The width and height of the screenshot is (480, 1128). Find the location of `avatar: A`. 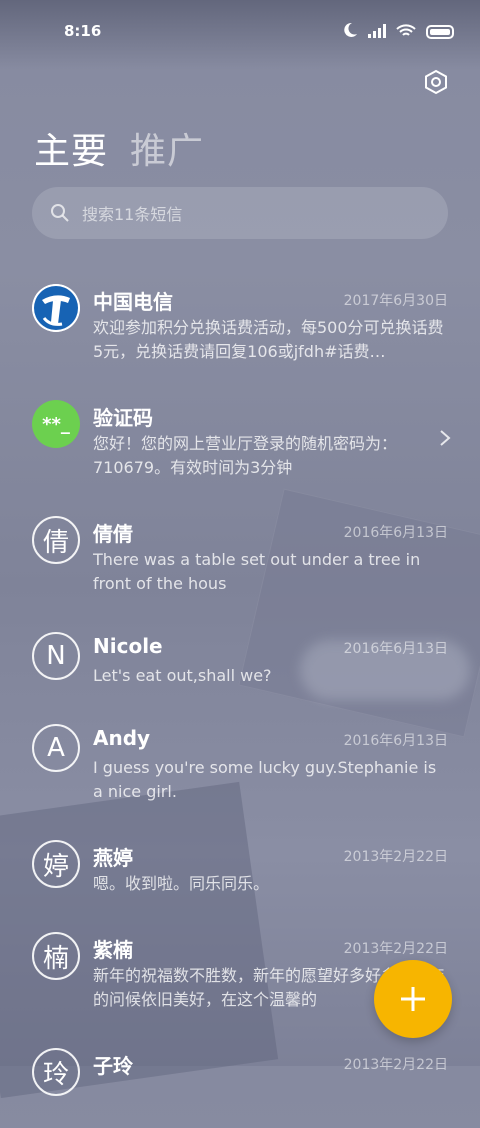

avatar: A is located at coordinates (56, 748).